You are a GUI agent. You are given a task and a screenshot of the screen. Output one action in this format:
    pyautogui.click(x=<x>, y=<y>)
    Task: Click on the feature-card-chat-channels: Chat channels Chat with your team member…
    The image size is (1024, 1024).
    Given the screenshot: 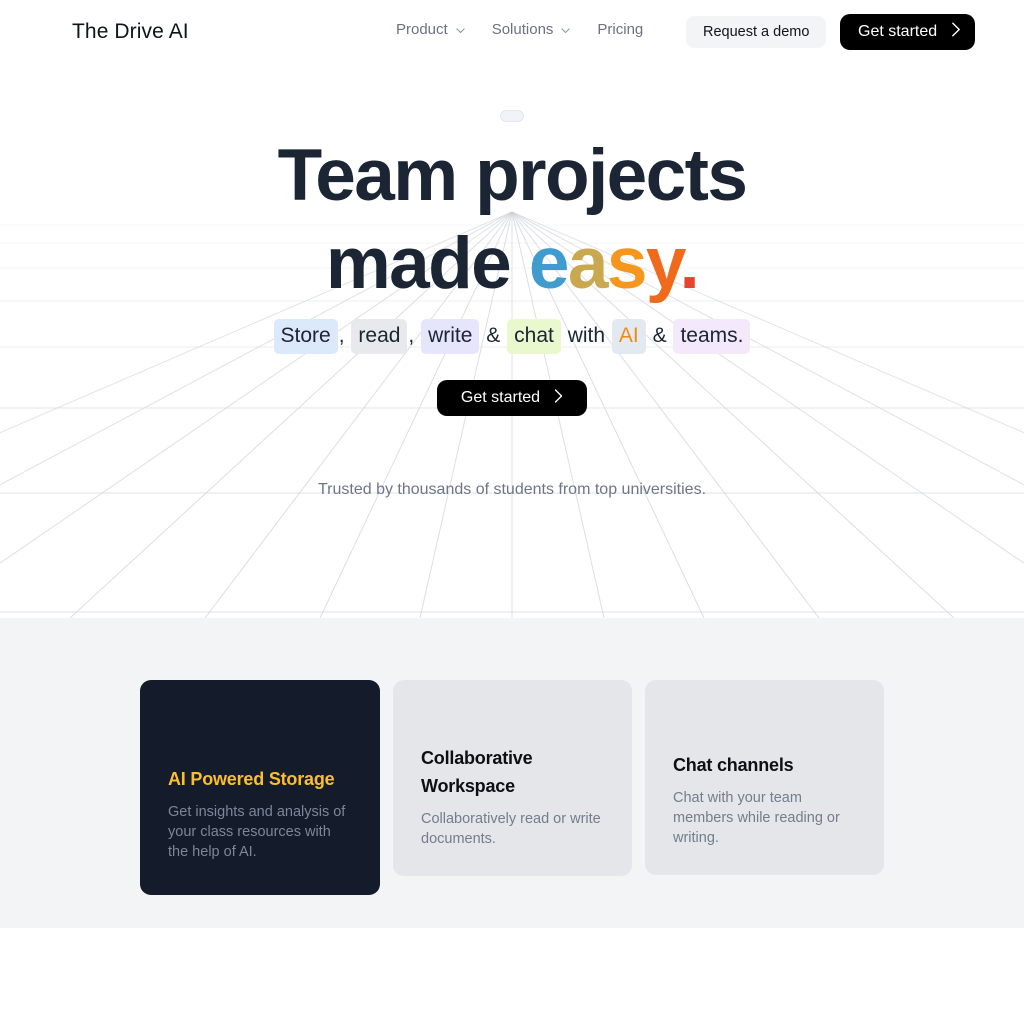 What is the action you would take?
    pyautogui.click(x=764, y=777)
    